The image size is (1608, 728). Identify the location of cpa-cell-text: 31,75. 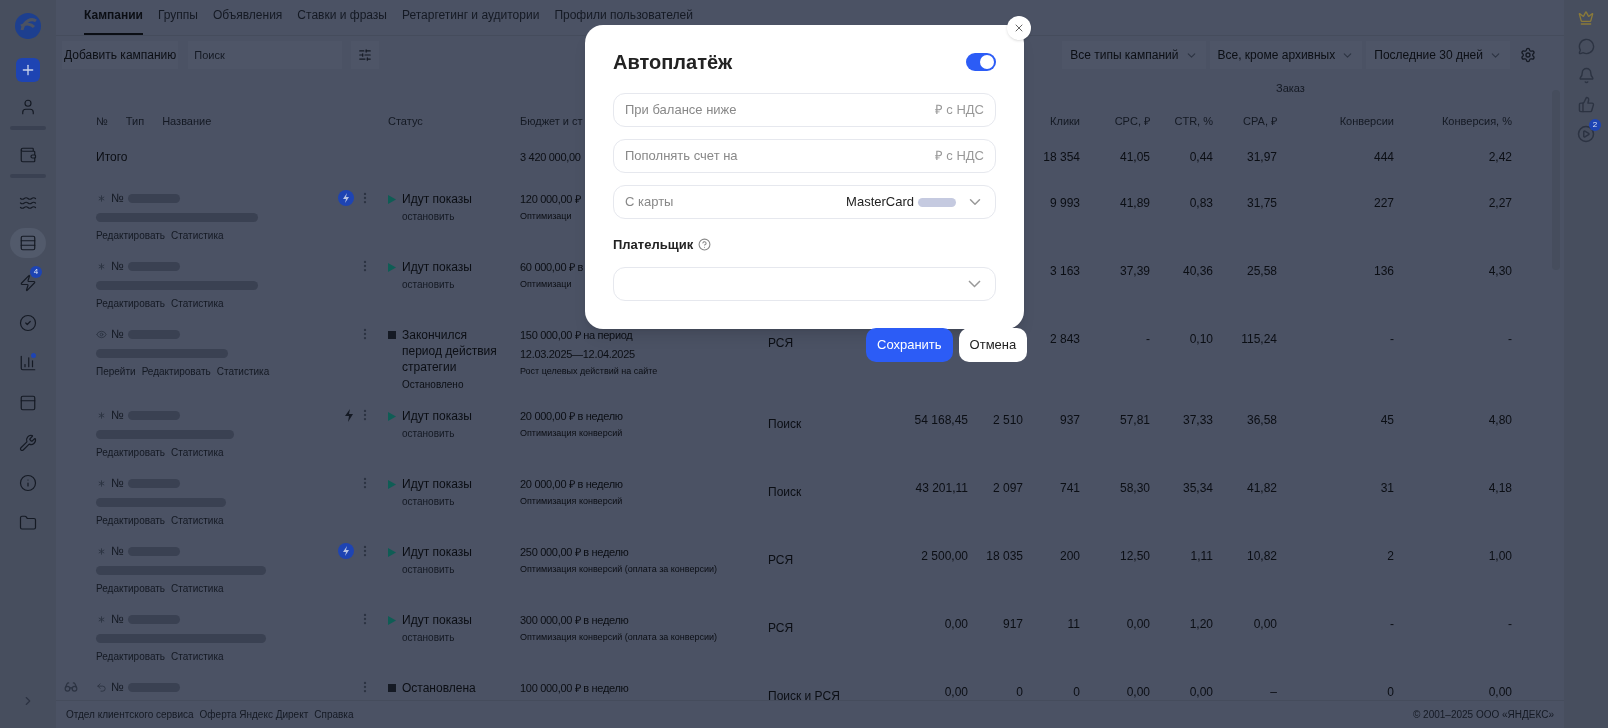
(1261, 203).